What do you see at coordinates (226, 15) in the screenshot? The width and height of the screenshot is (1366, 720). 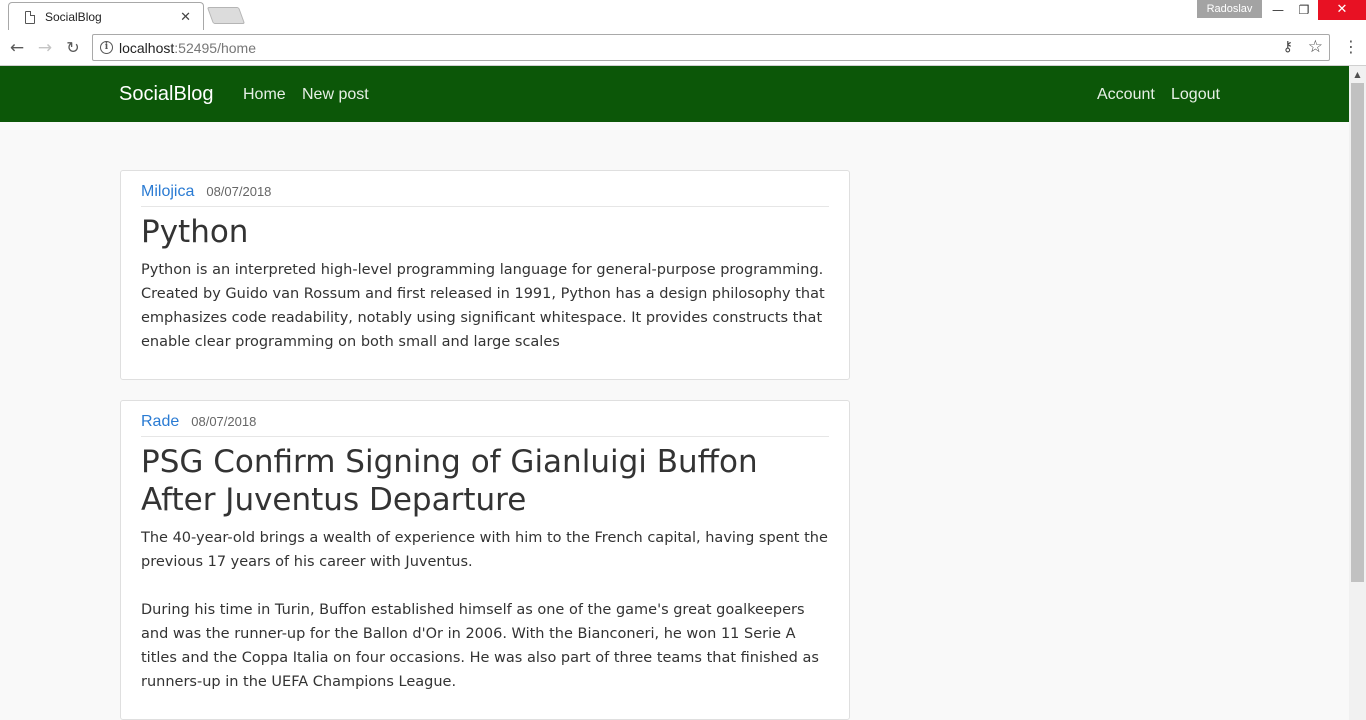 I see `new-tab-button` at bounding box center [226, 15].